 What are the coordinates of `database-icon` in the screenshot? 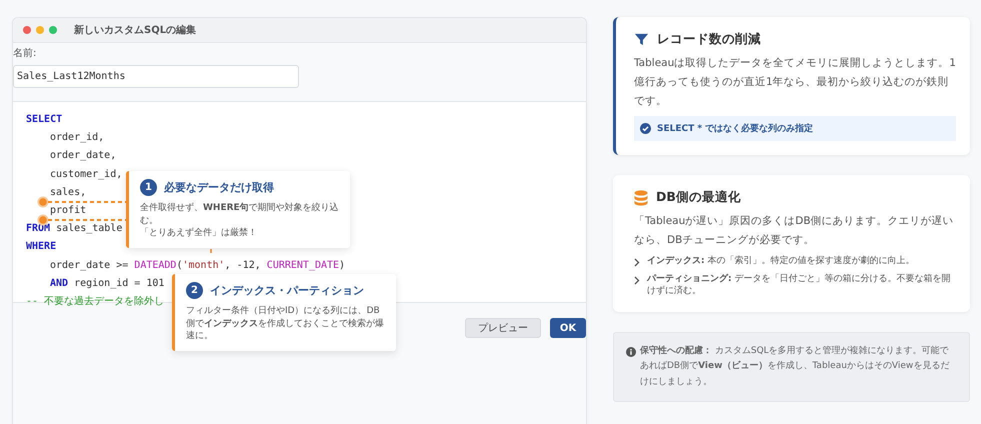 It's located at (641, 198).